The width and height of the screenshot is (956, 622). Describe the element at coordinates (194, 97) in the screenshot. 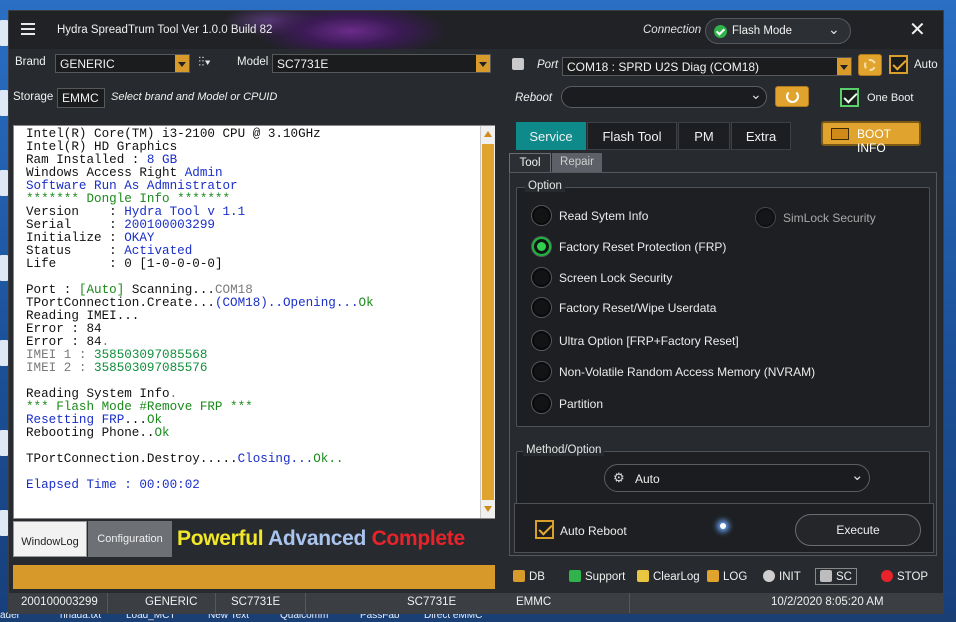

I see `selection-hint: Select brand and Model or CPUID` at that location.